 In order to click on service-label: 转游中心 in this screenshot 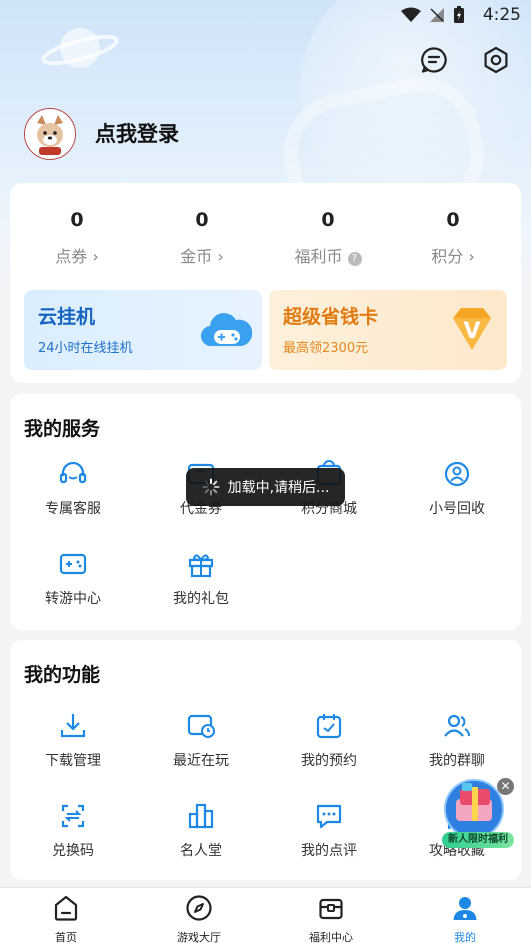, I will do `click(73, 599)`.